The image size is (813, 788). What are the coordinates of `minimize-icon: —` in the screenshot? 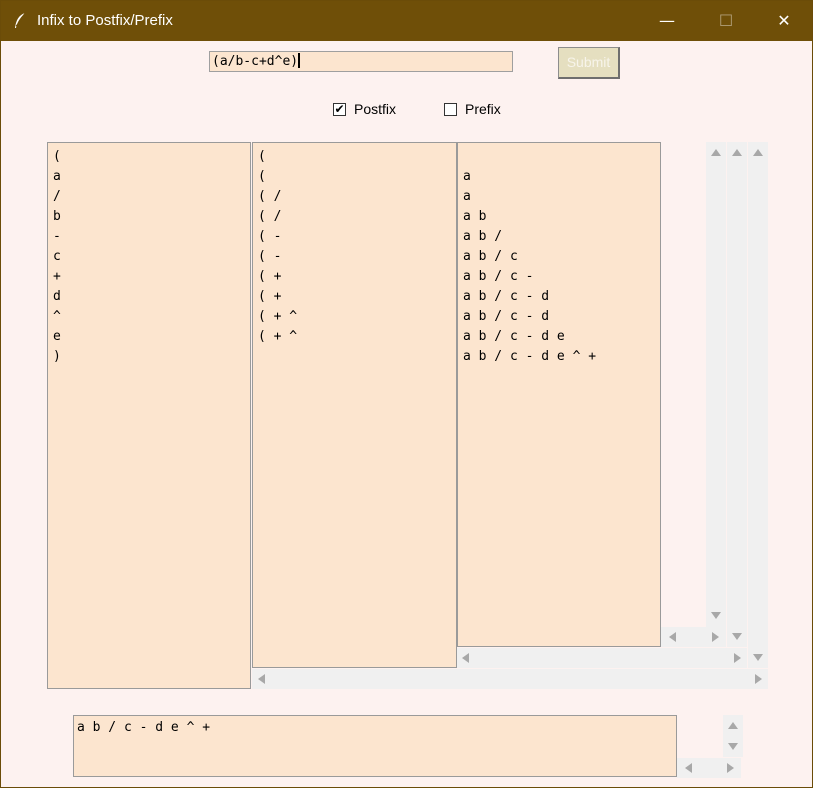 It's located at (667, 20).